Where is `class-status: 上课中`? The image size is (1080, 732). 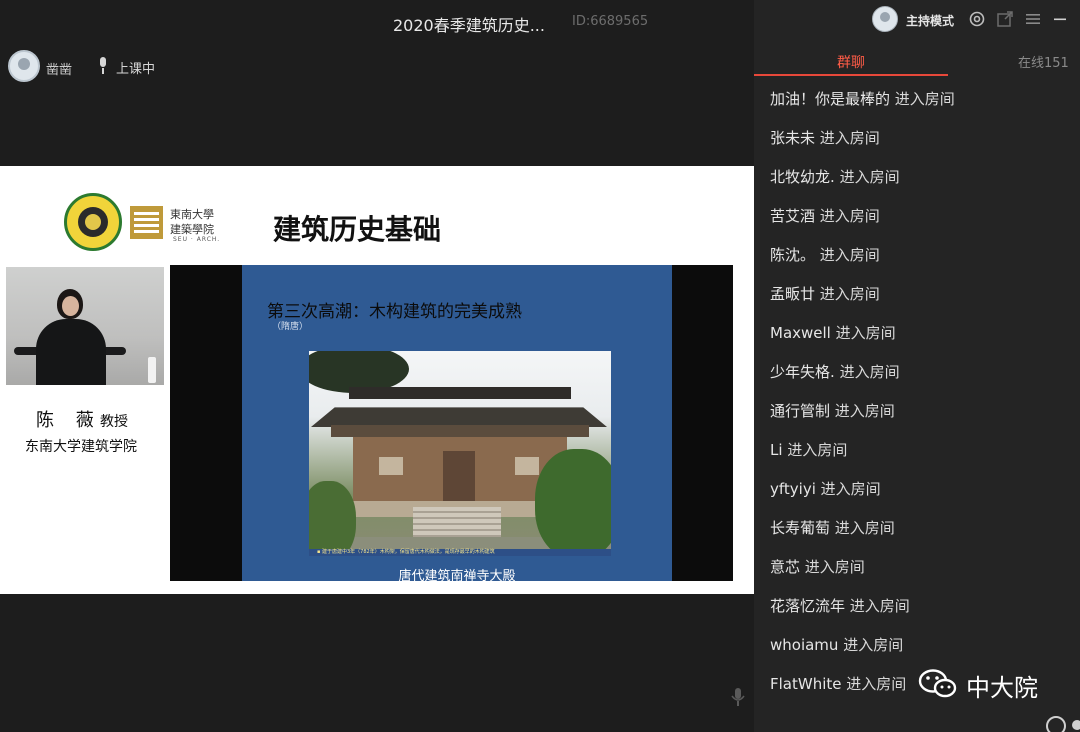
class-status: 上课中 is located at coordinates (136, 69).